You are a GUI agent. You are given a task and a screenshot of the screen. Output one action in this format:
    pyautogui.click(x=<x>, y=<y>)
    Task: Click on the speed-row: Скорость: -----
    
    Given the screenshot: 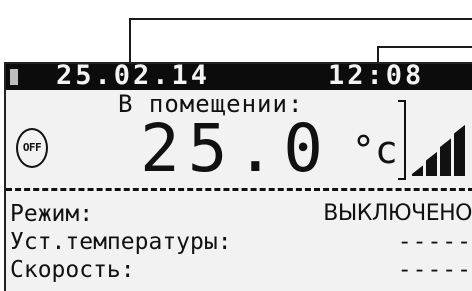 What is the action you would take?
    pyautogui.click(x=241, y=270)
    